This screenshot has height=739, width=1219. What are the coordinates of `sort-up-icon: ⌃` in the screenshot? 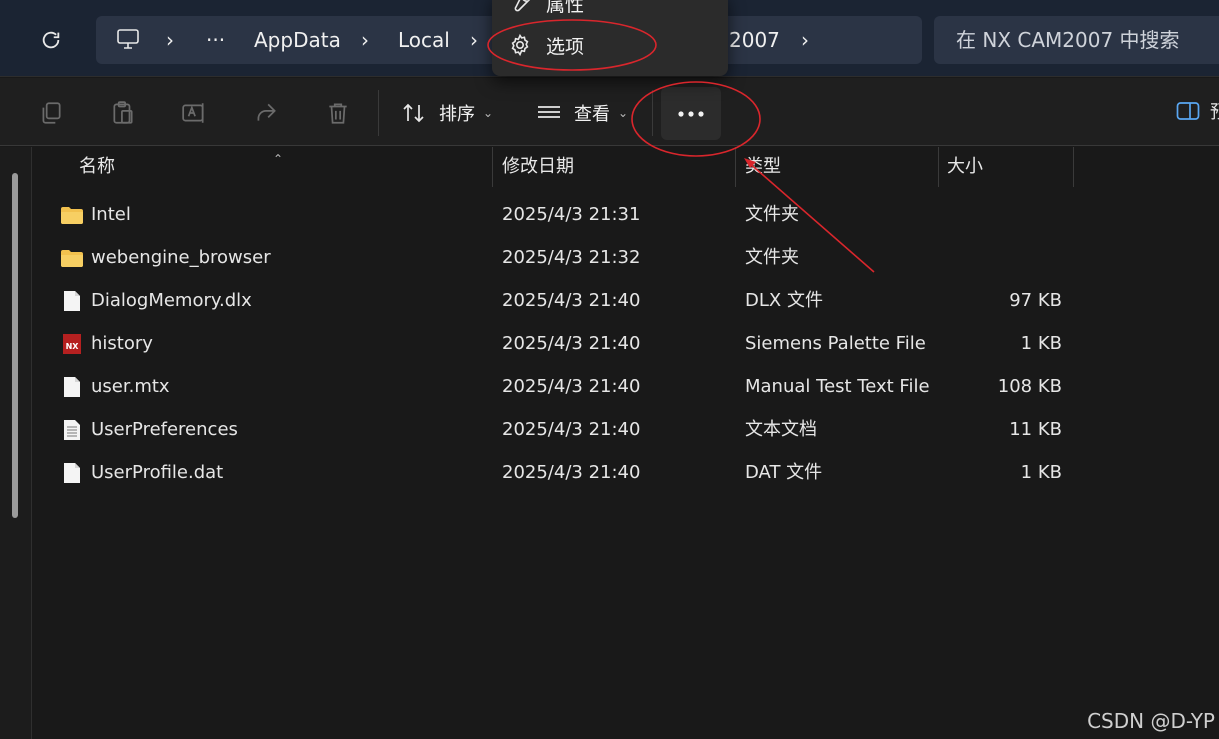 It's located at (278, 159).